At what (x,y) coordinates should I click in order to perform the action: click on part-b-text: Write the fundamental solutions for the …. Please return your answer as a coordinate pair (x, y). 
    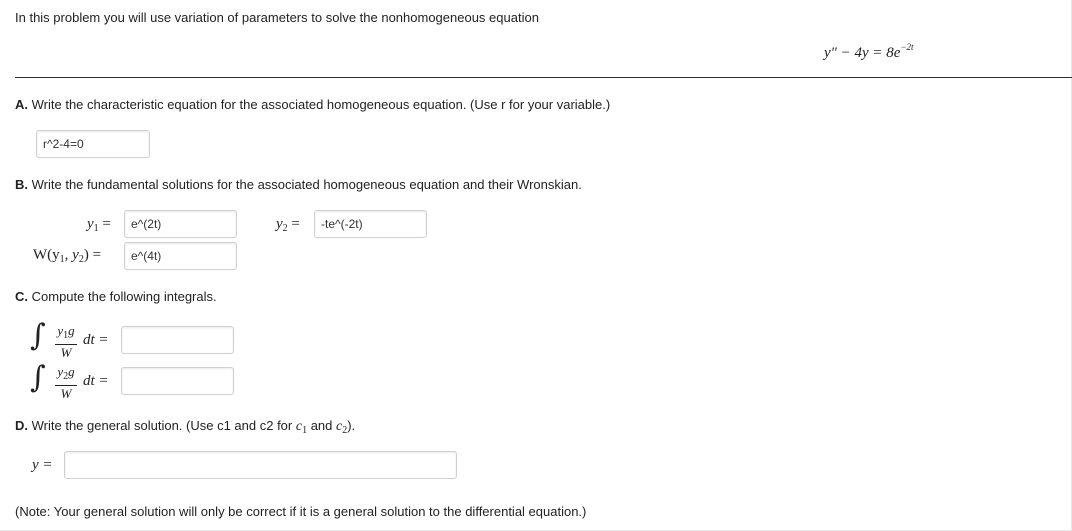
    Looking at the image, I should click on (306, 184).